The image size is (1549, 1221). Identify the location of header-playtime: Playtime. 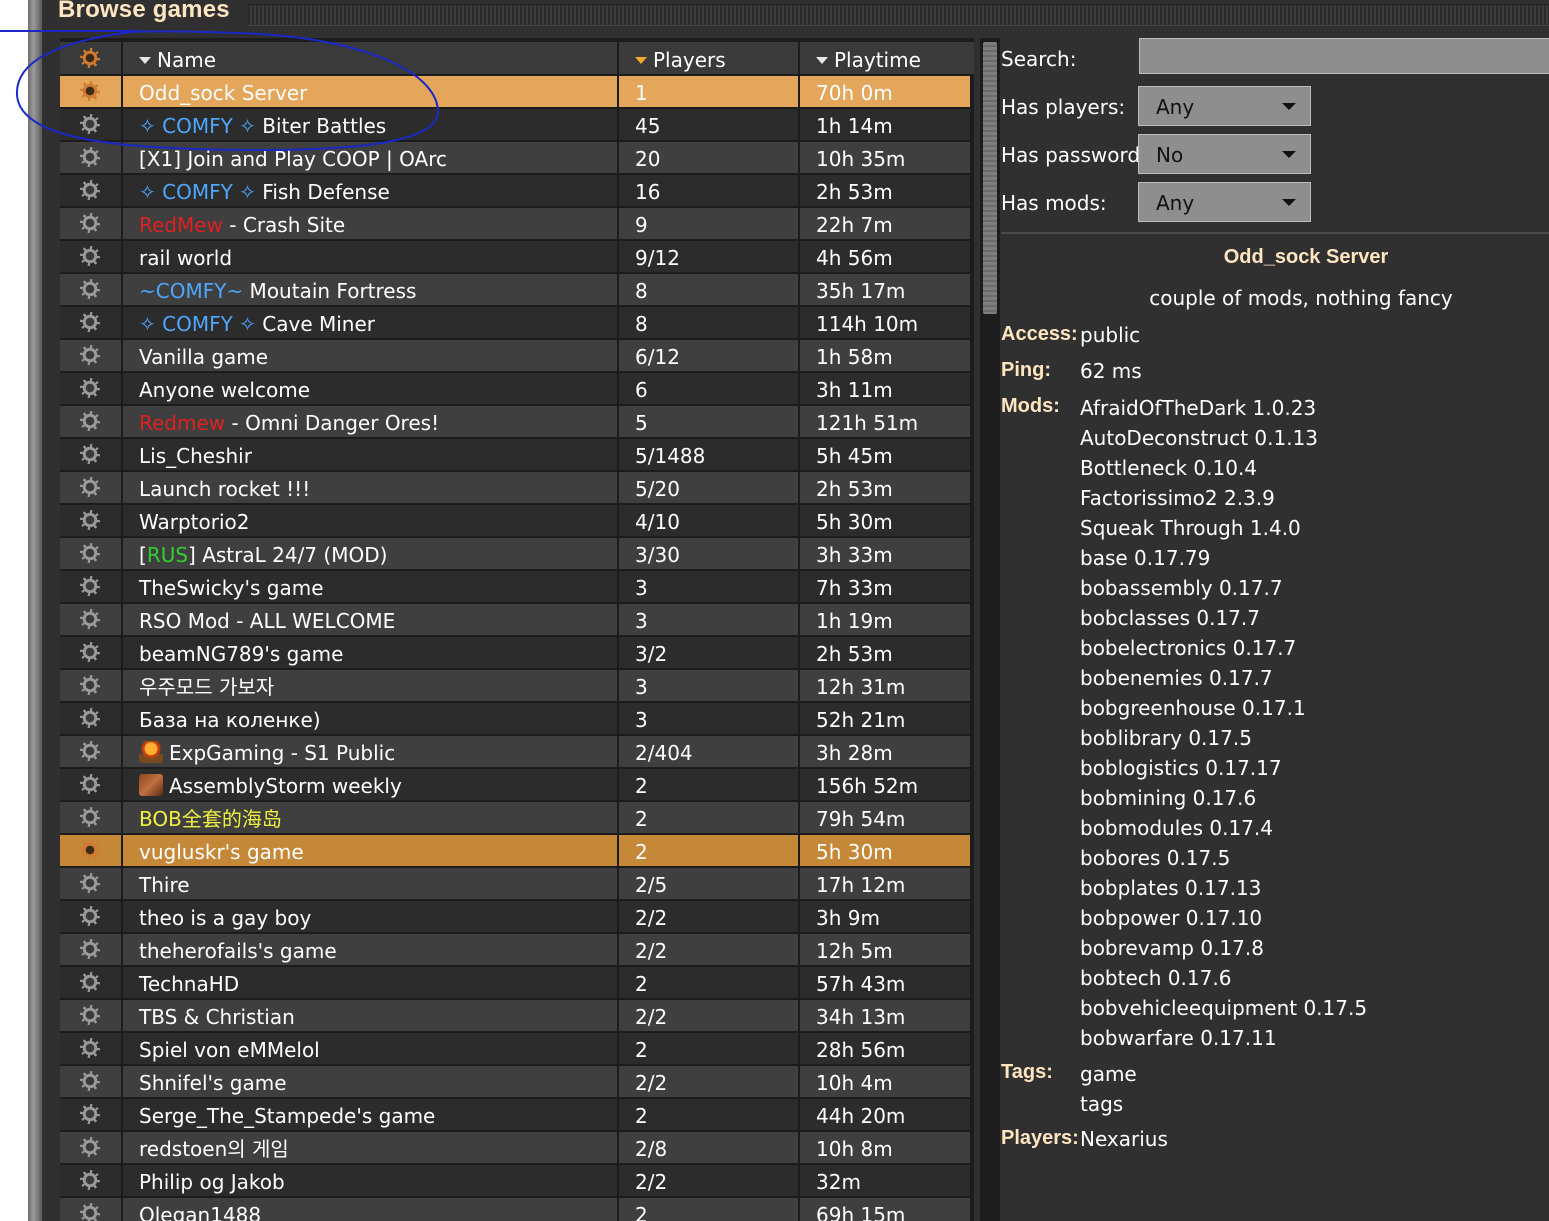
(887, 58).